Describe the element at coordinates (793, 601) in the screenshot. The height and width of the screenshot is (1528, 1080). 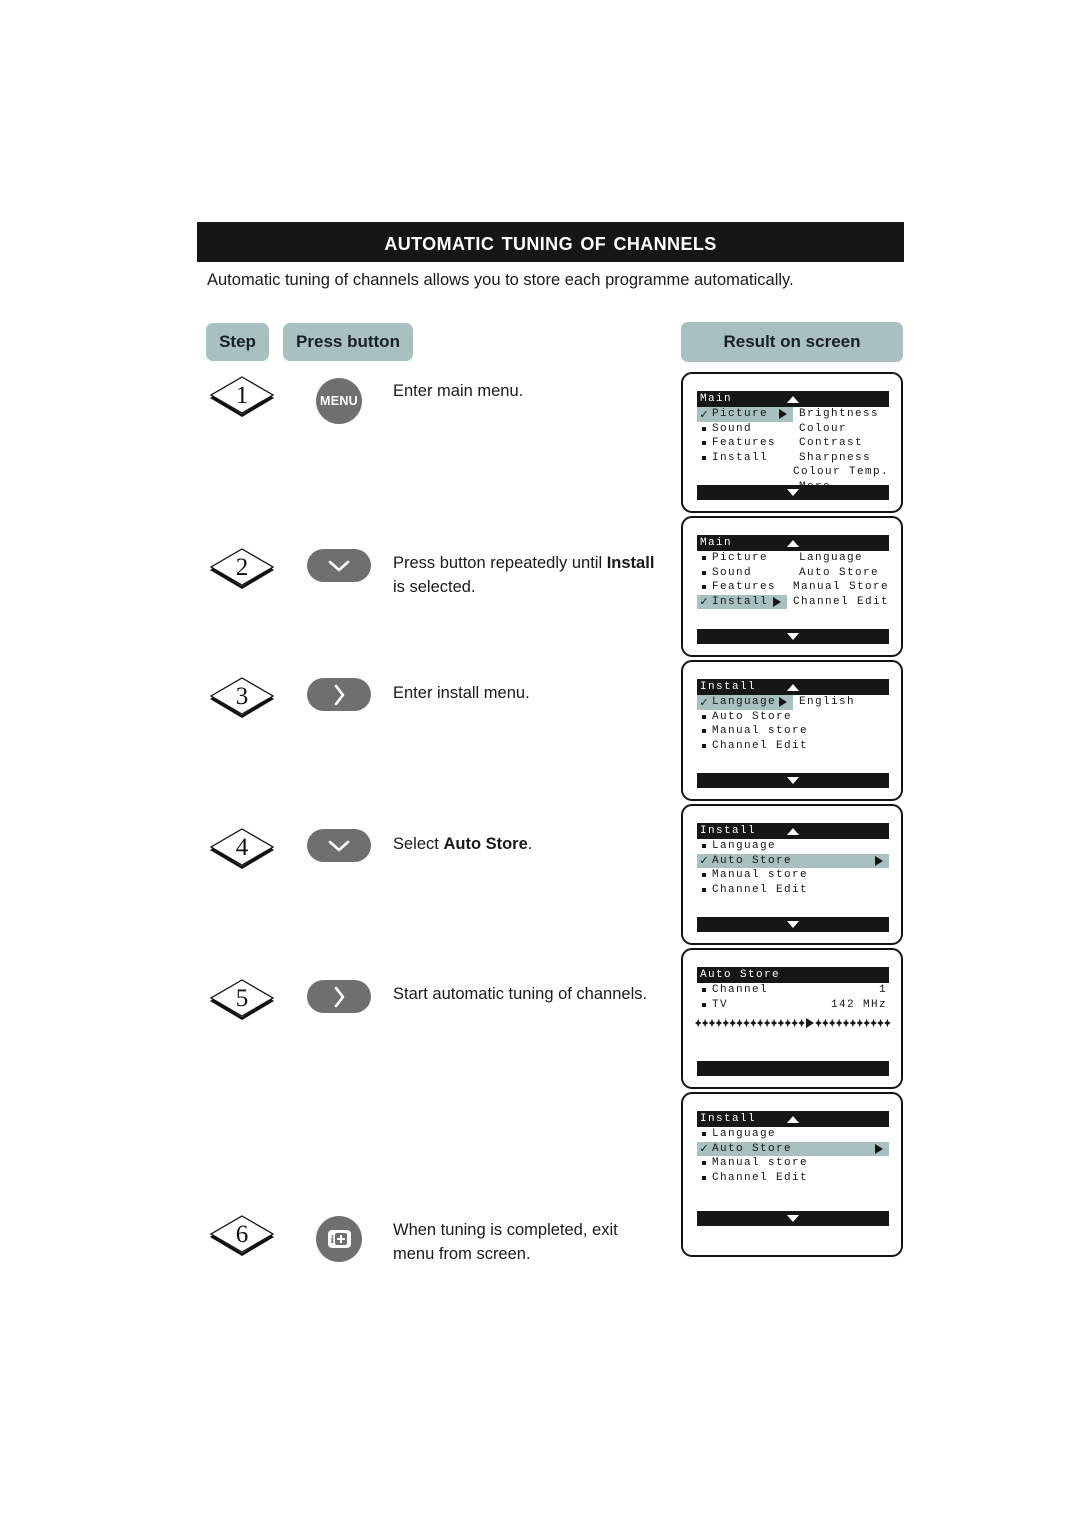
I see `osd-row: ✓ Install Channel Edit` at that location.